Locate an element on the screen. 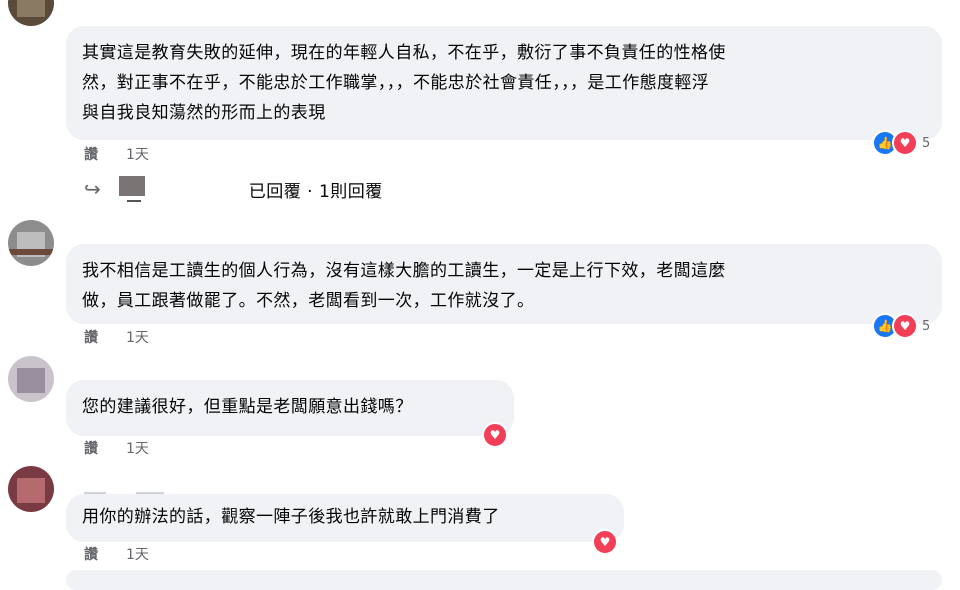 This screenshot has height=590, width=960. view-replies: ↪ 已回覆 · 1則回覆 is located at coordinates (233, 189).